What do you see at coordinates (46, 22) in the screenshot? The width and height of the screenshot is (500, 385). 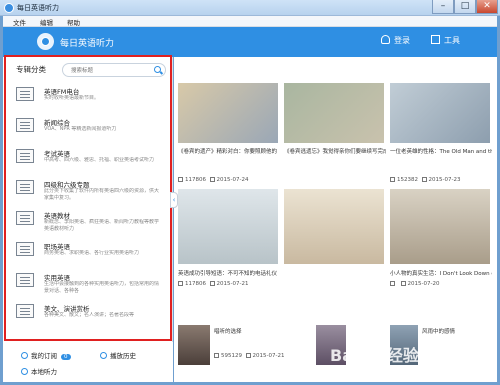 I see `menu-edit: 编辑` at bounding box center [46, 22].